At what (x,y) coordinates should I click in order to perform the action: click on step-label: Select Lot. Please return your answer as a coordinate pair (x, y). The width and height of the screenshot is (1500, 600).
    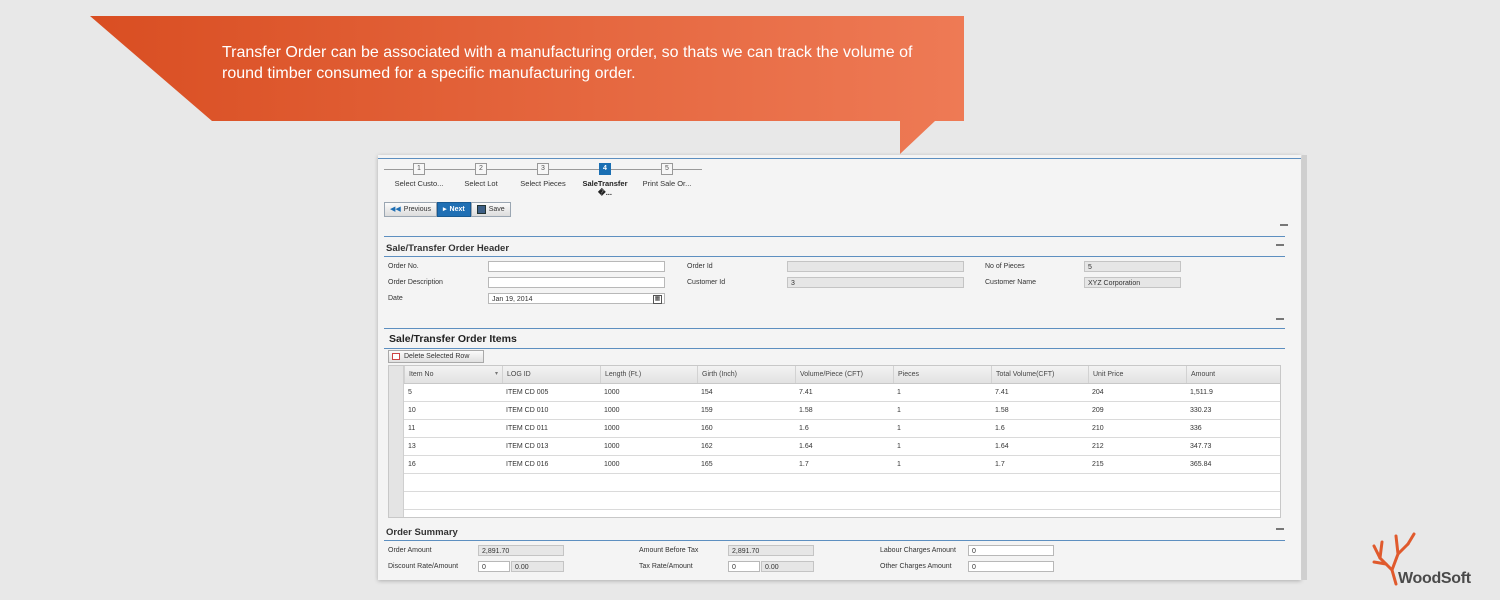
    Looking at the image, I should click on (481, 183).